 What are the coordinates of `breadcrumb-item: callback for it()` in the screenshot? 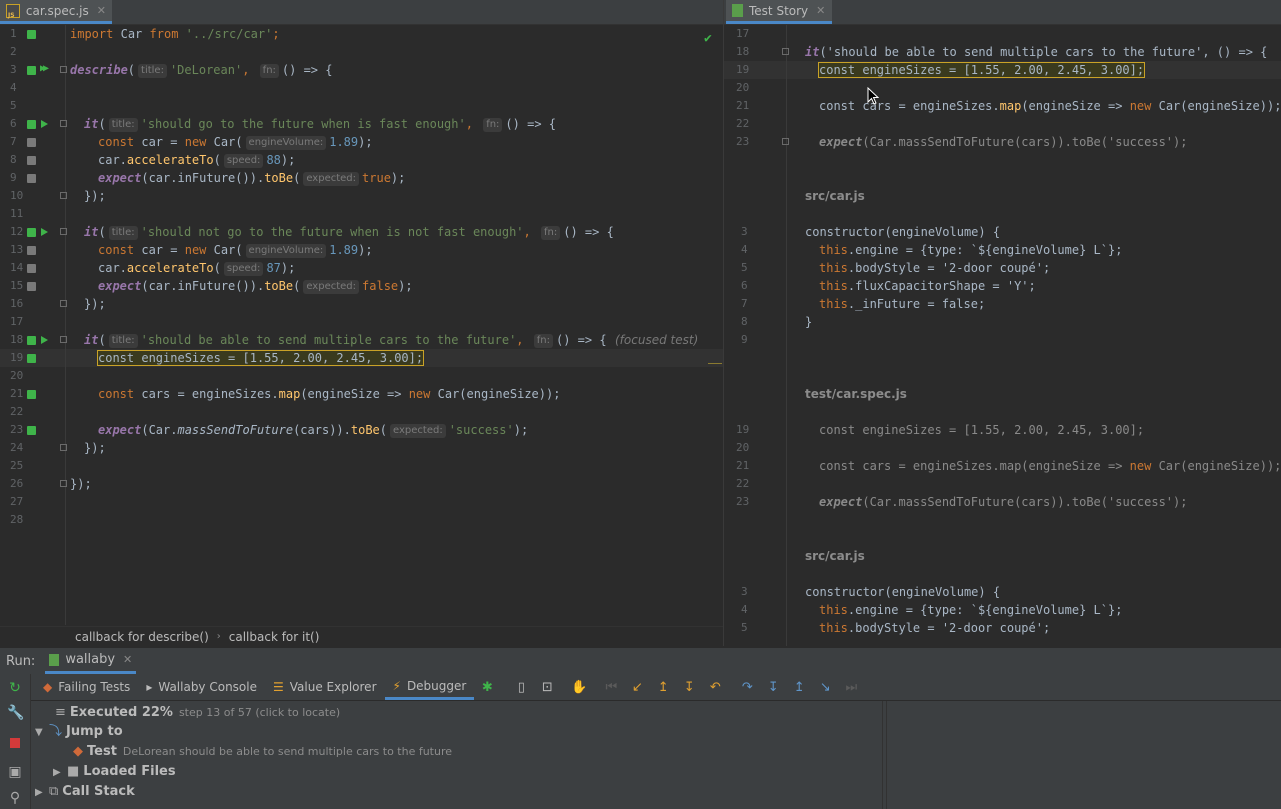 It's located at (274, 637).